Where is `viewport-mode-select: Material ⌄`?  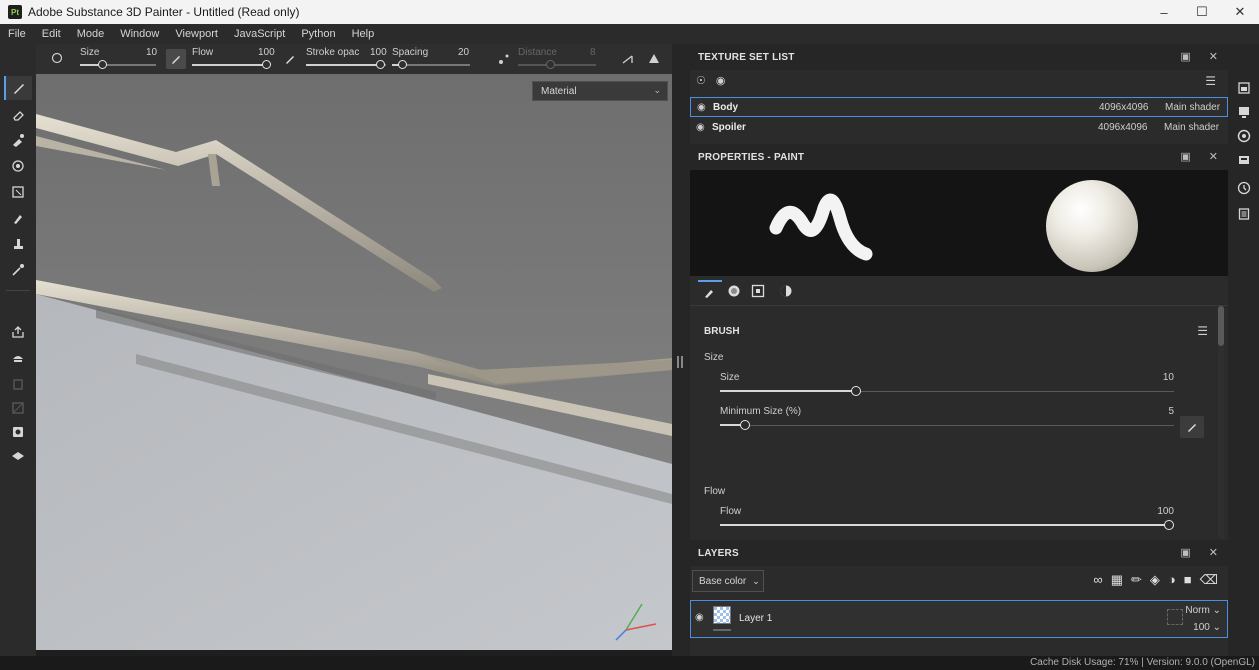
viewport-mode-select: Material ⌄ is located at coordinates (600, 91).